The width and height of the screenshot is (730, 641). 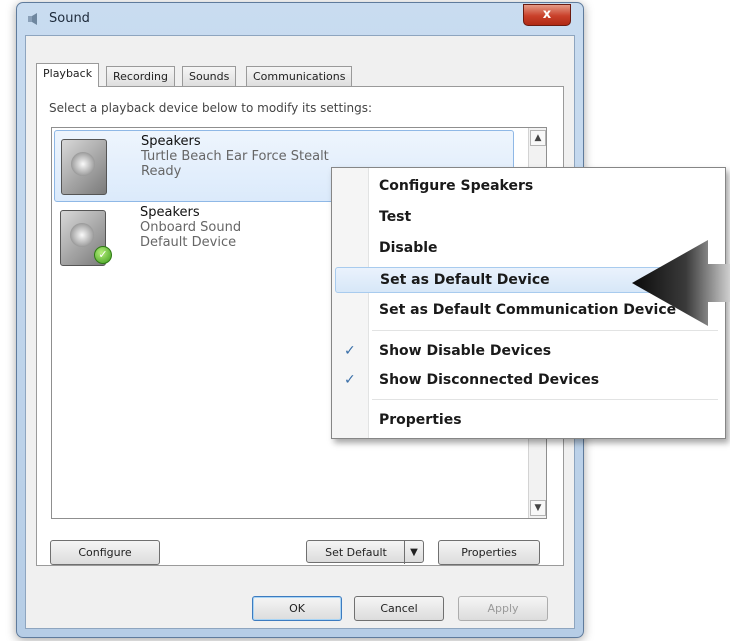 I want to click on tab-recording: Recording, so click(x=141, y=76).